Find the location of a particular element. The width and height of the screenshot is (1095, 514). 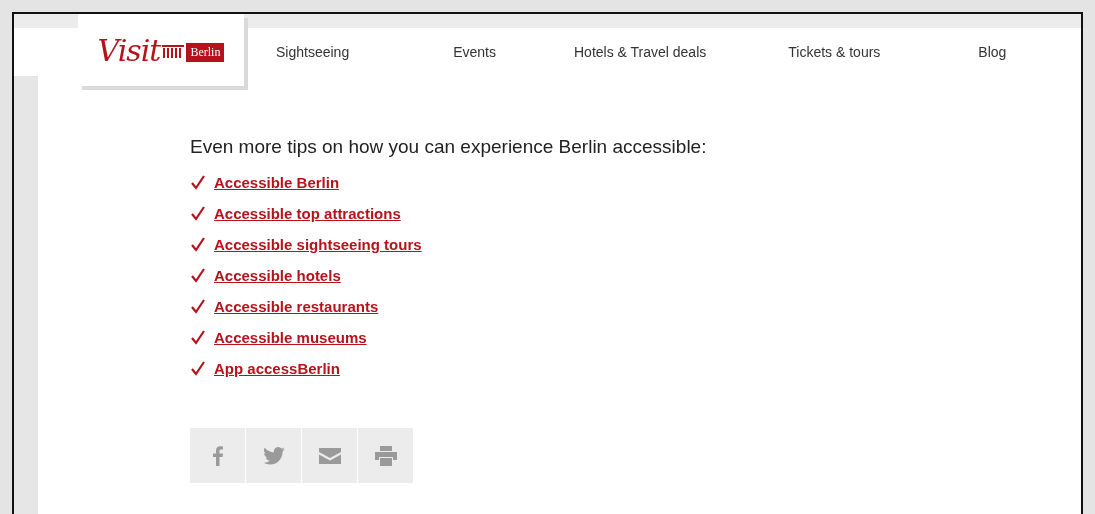

printer-icon is located at coordinates (385, 455).